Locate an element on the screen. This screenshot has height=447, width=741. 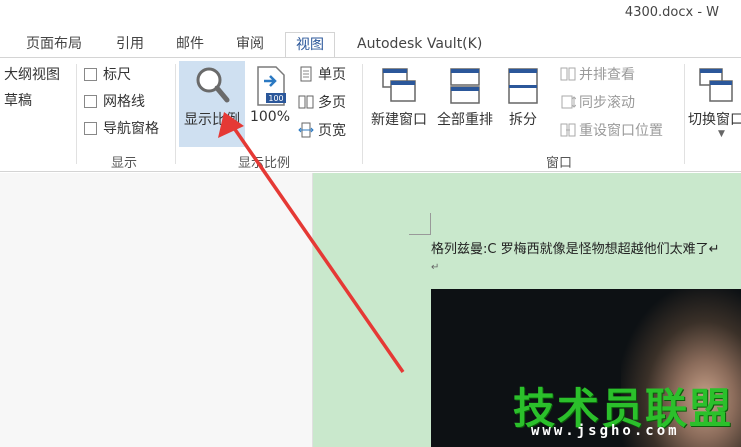
reset-position-label: 重设窗口位置 is located at coordinates (621, 131).